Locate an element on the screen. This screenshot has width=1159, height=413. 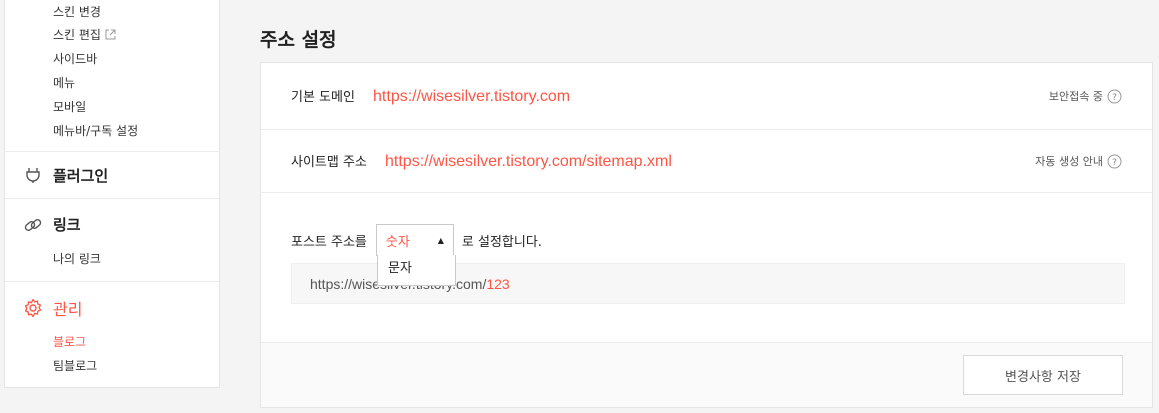
dropdown-option-text: 문자 is located at coordinates (416, 270).